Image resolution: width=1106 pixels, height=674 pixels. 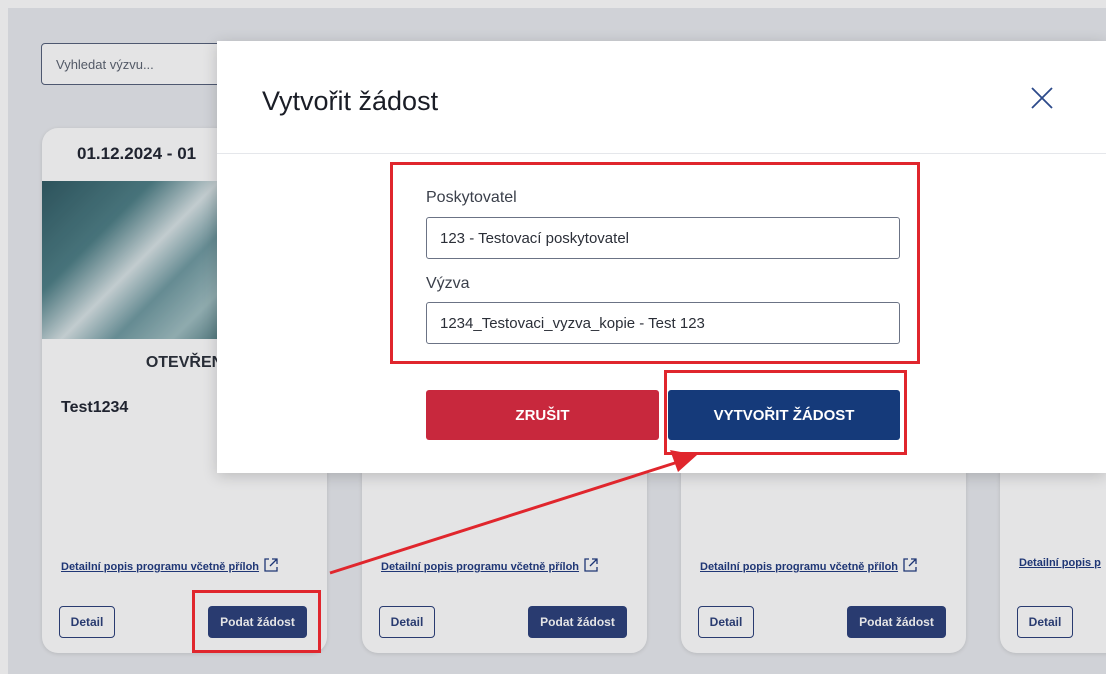 I want to click on close-icon, so click(x=1042, y=98).